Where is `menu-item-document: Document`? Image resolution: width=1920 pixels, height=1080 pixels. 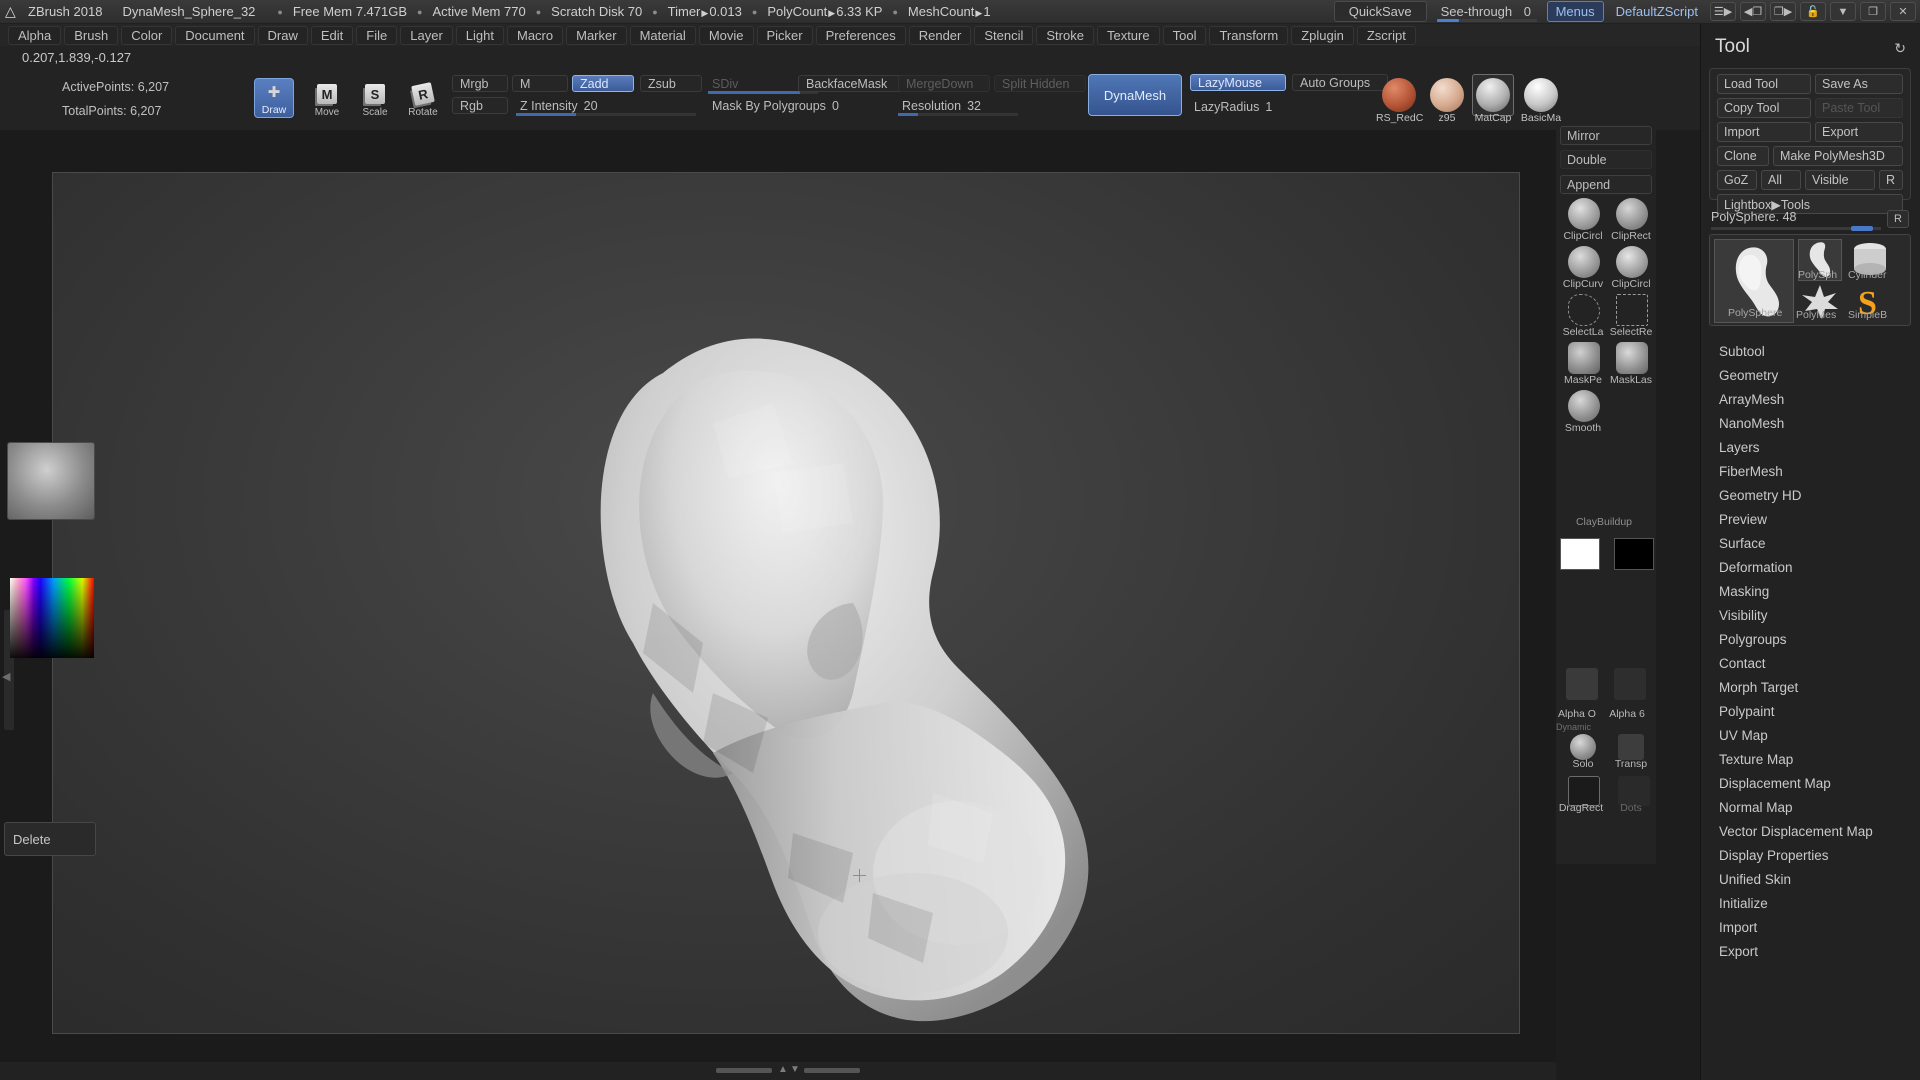
menu-item-document: Document is located at coordinates (215, 35).